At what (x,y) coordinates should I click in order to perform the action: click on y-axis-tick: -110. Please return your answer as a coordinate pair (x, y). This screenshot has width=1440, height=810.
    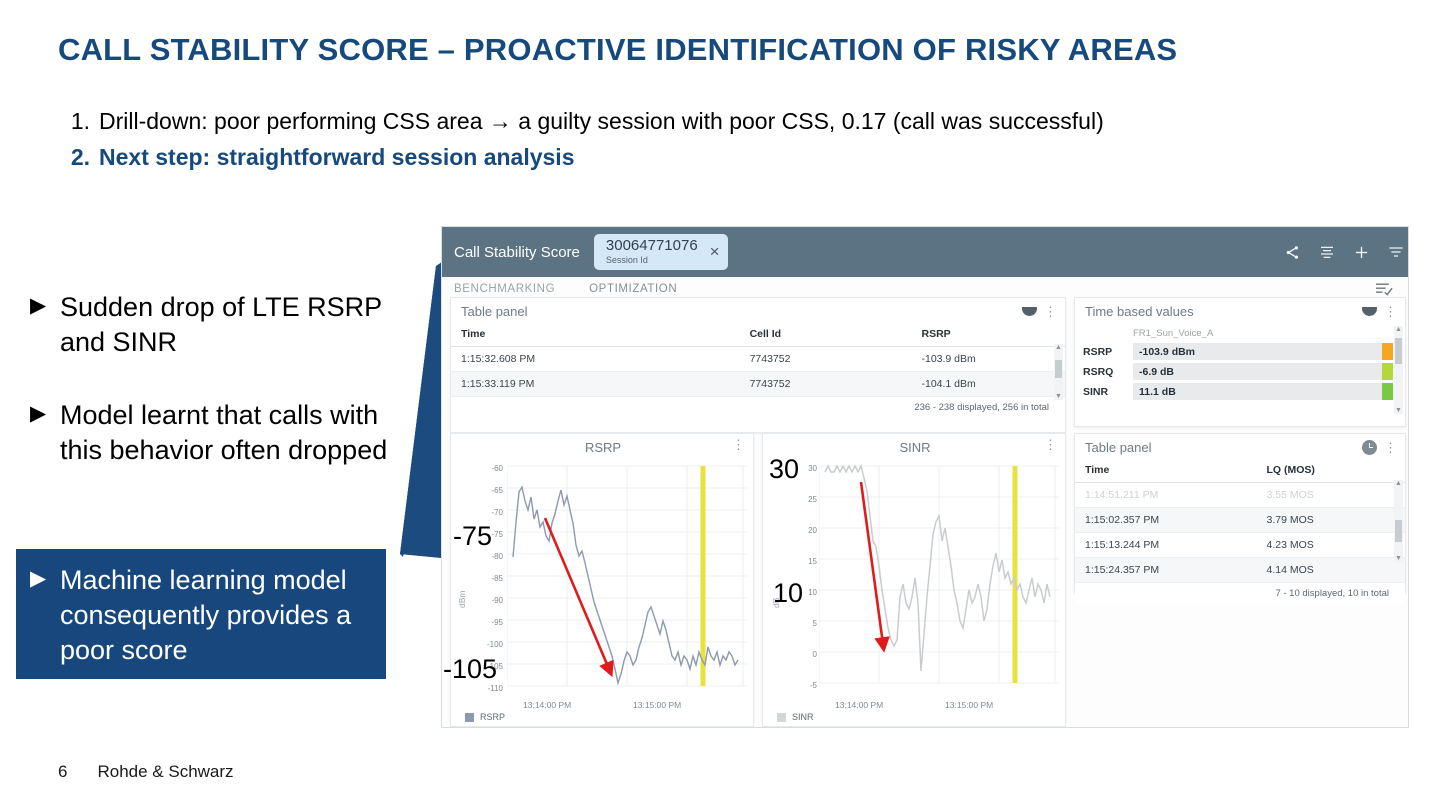
    Looking at the image, I should click on (495, 688).